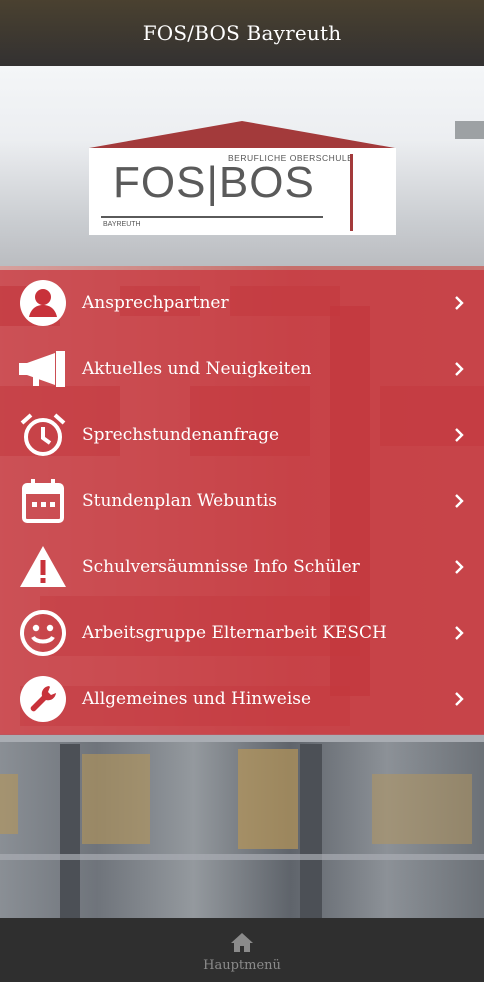 This screenshot has height=982, width=484. I want to click on menu-item-label: Stundenplan Webuntis, so click(179, 501).